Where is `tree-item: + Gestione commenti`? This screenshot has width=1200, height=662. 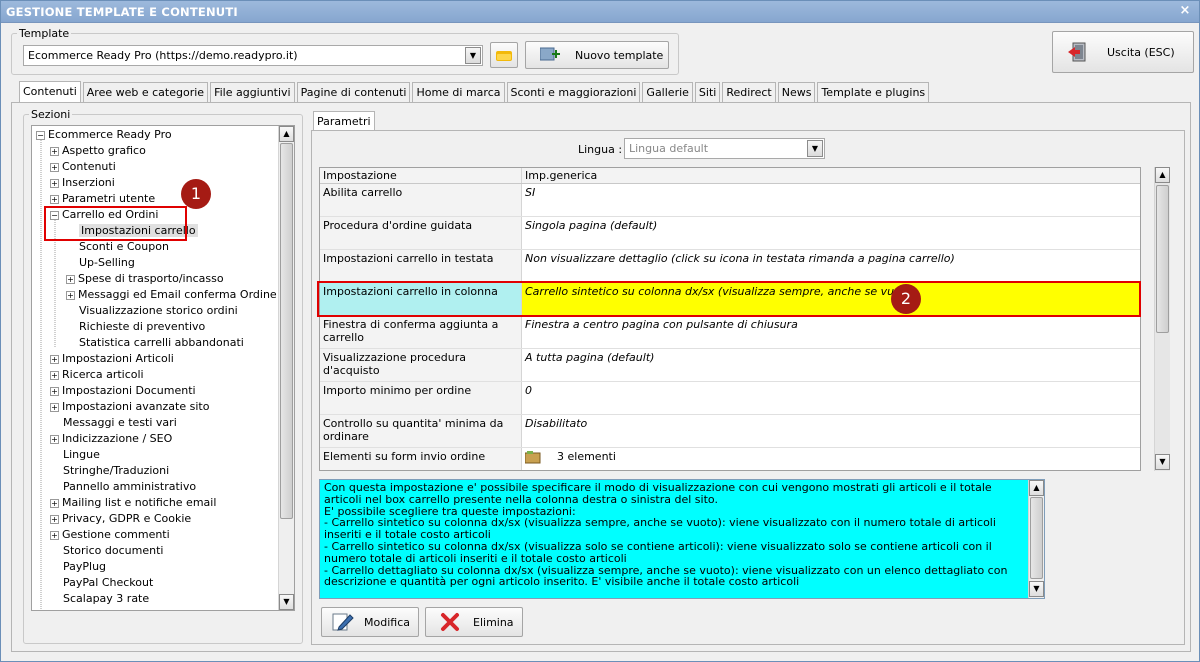 tree-item: + Gestione commenti is located at coordinates (110, 535).